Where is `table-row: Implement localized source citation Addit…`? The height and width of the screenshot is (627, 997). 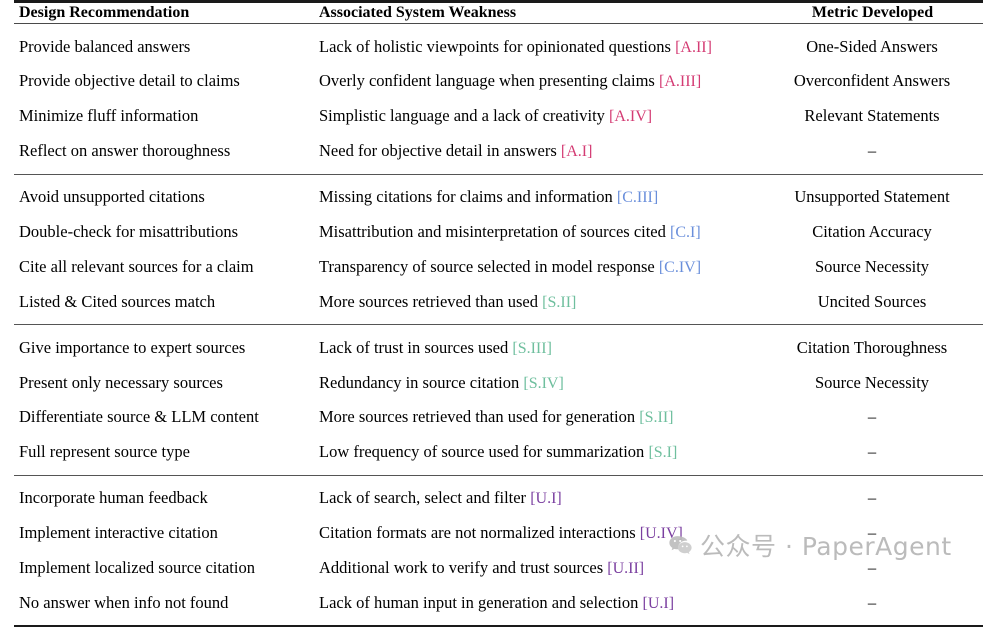 table-row: Implement localized source citation Addit… is located at coordinates (498, 567).